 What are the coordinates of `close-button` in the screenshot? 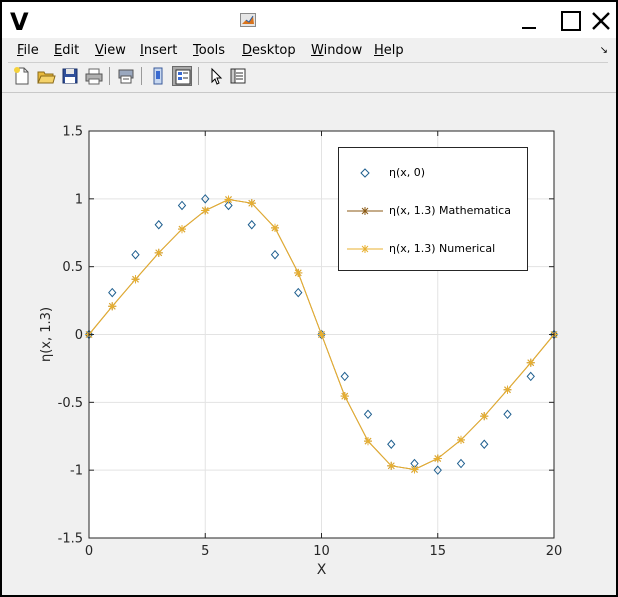 It's located at (601, 21).